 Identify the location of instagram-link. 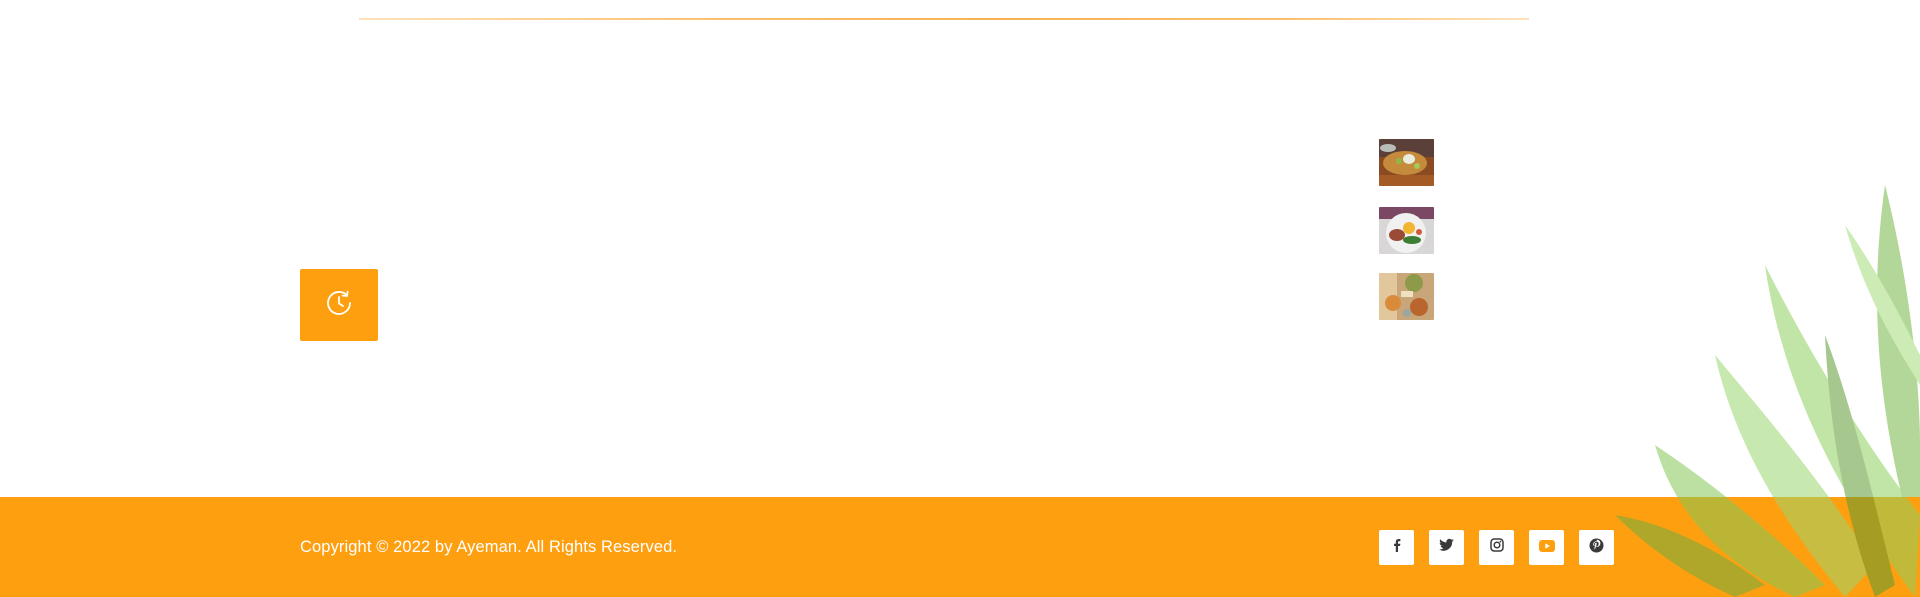
(1496, 547).